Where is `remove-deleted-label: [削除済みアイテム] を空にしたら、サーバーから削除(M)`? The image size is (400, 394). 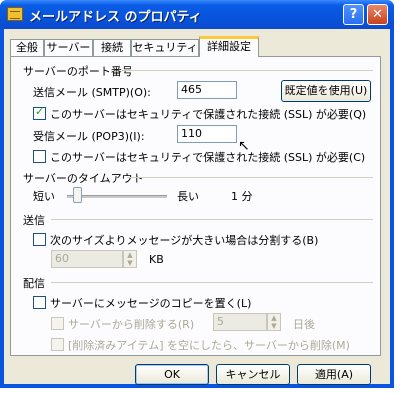 remove-deleted-label: [削除済みアイテム] を空にしたら、サーバーから削除(M) is located at coordinates (209, 345).